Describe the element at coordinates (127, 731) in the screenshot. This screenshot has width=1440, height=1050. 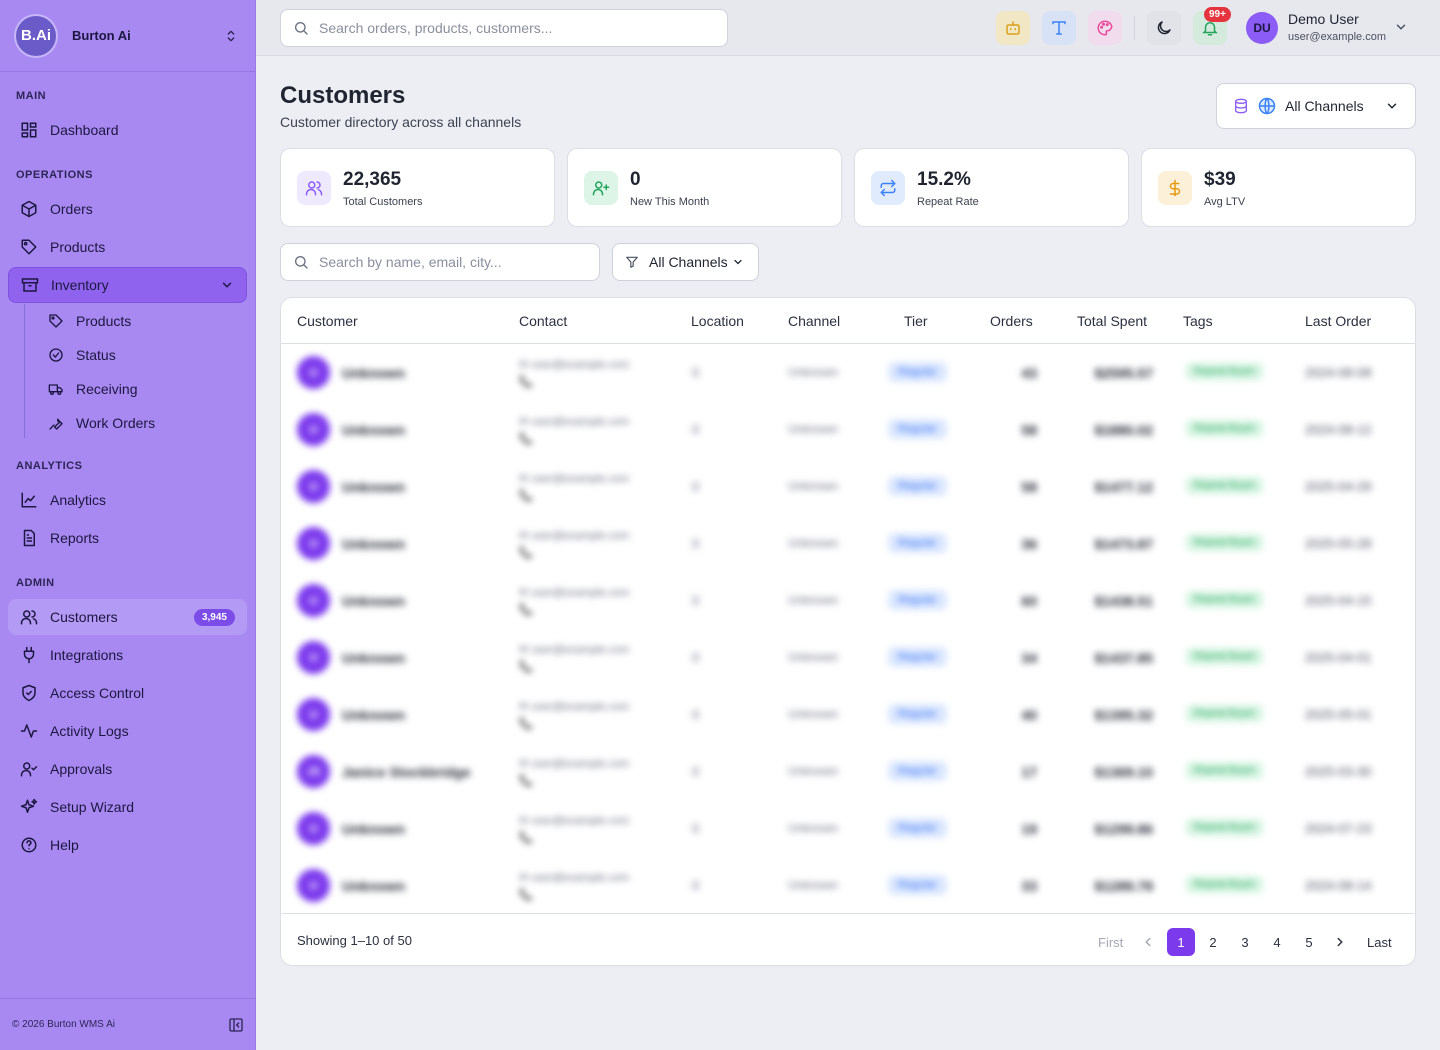
I see `sidebar-item-activity-logs: Activity Logs` at that location.